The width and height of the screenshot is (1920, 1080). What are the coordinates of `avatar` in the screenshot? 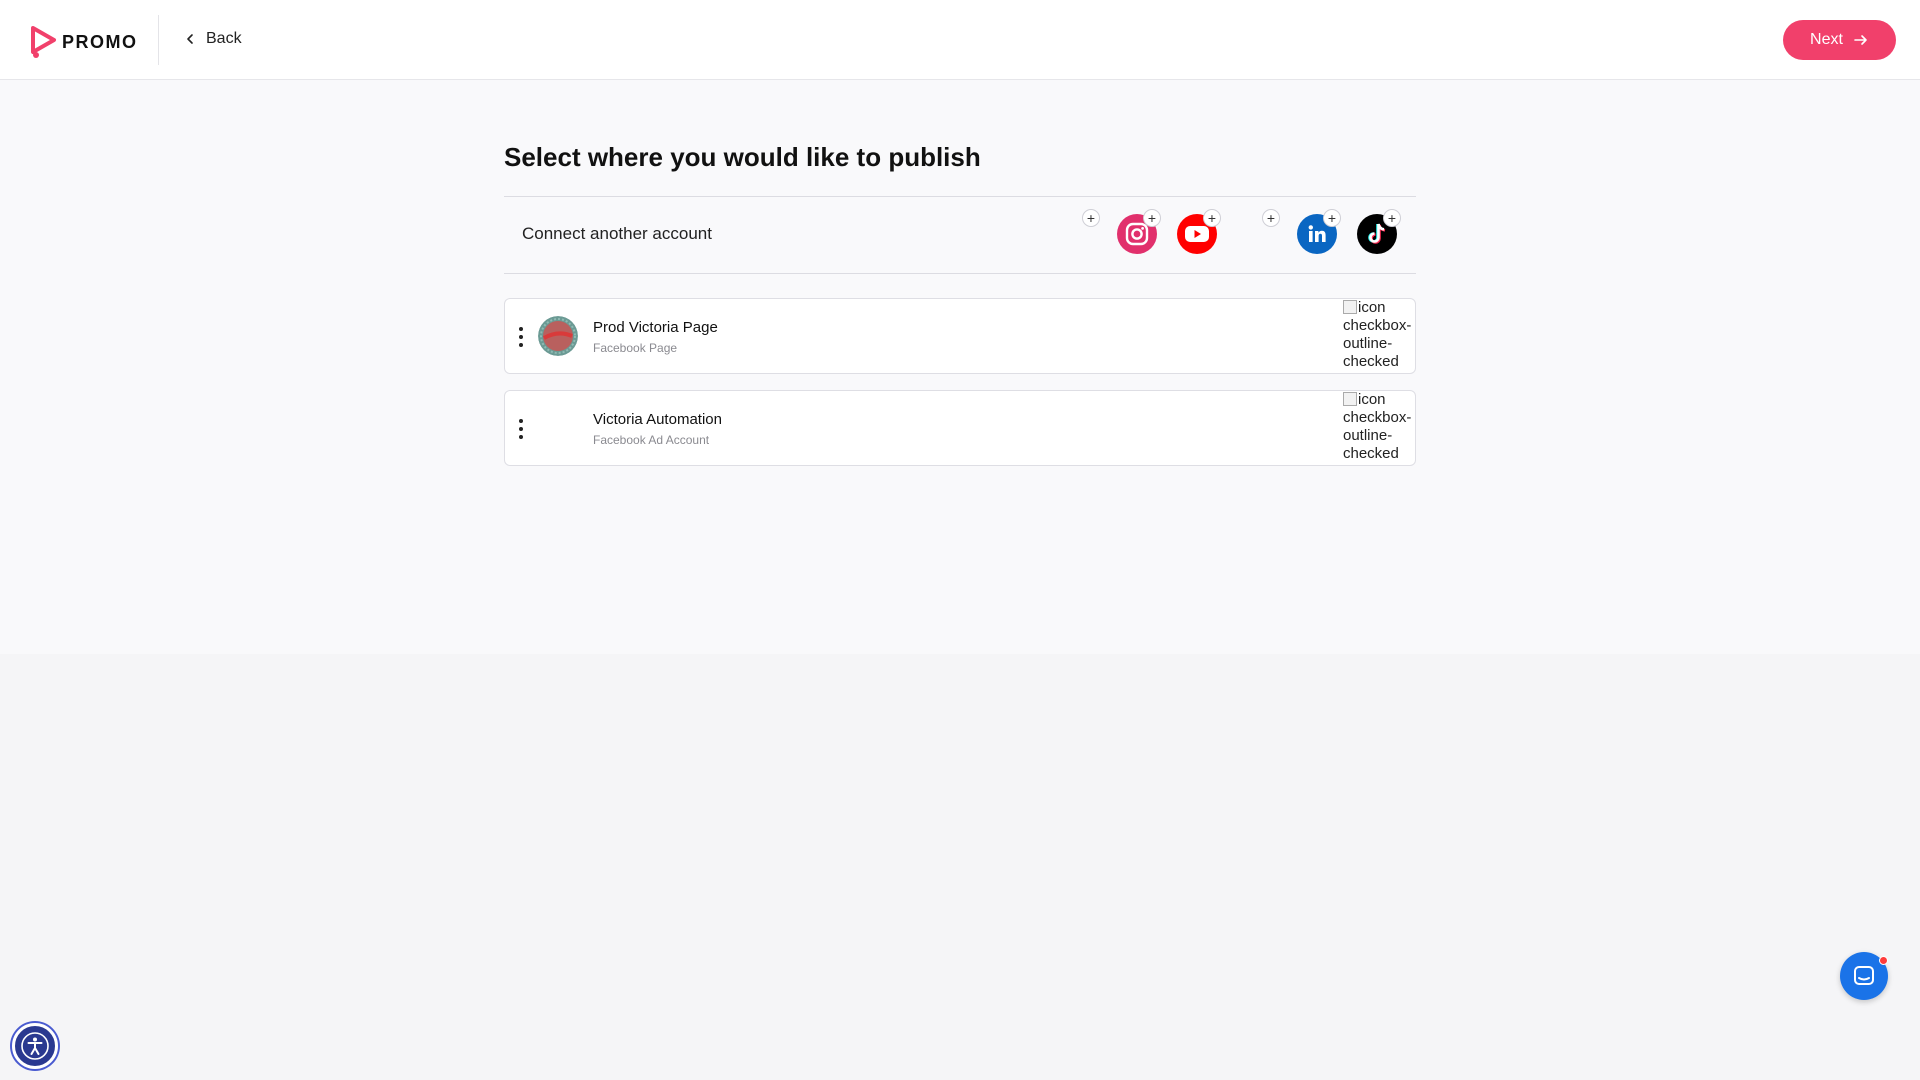 It's located at (558, 336).